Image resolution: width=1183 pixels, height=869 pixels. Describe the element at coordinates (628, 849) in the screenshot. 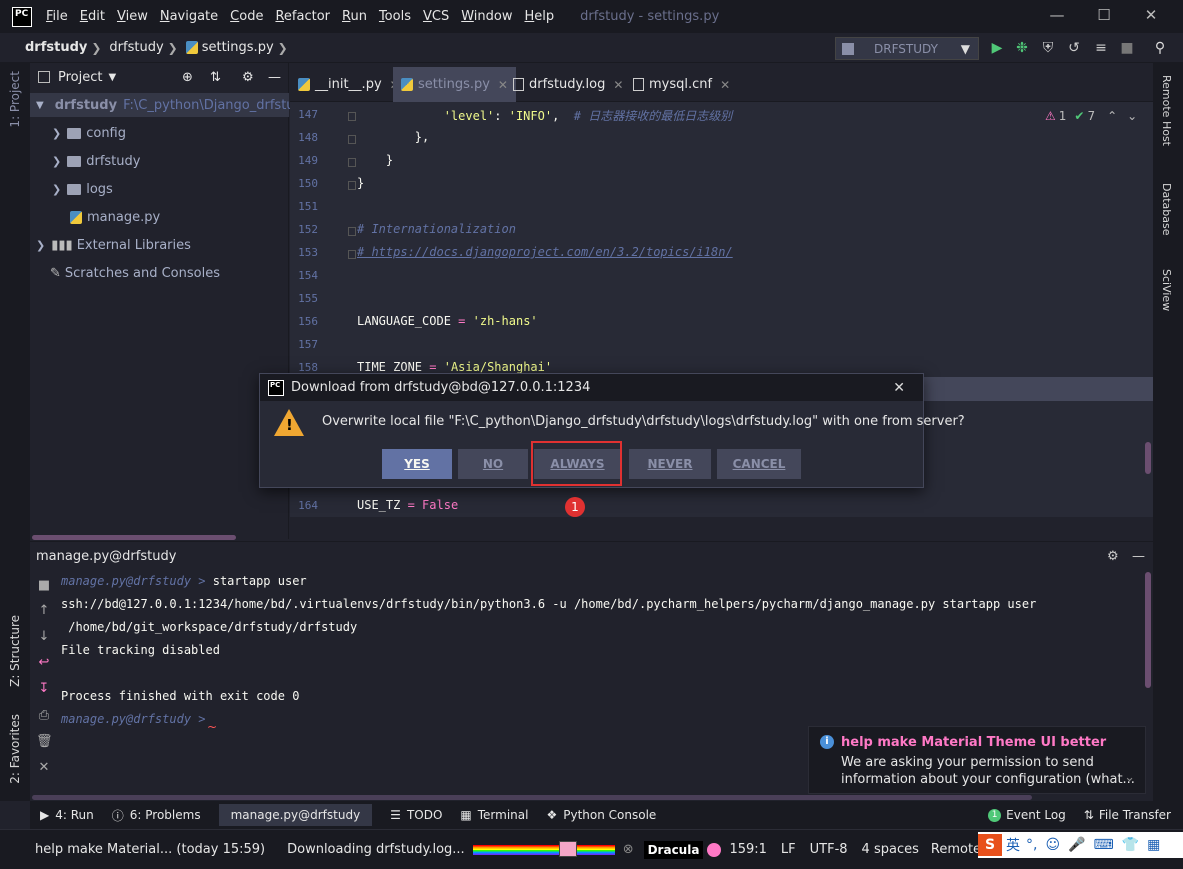

I see `cancel-download-icon: ⊗` at that location.